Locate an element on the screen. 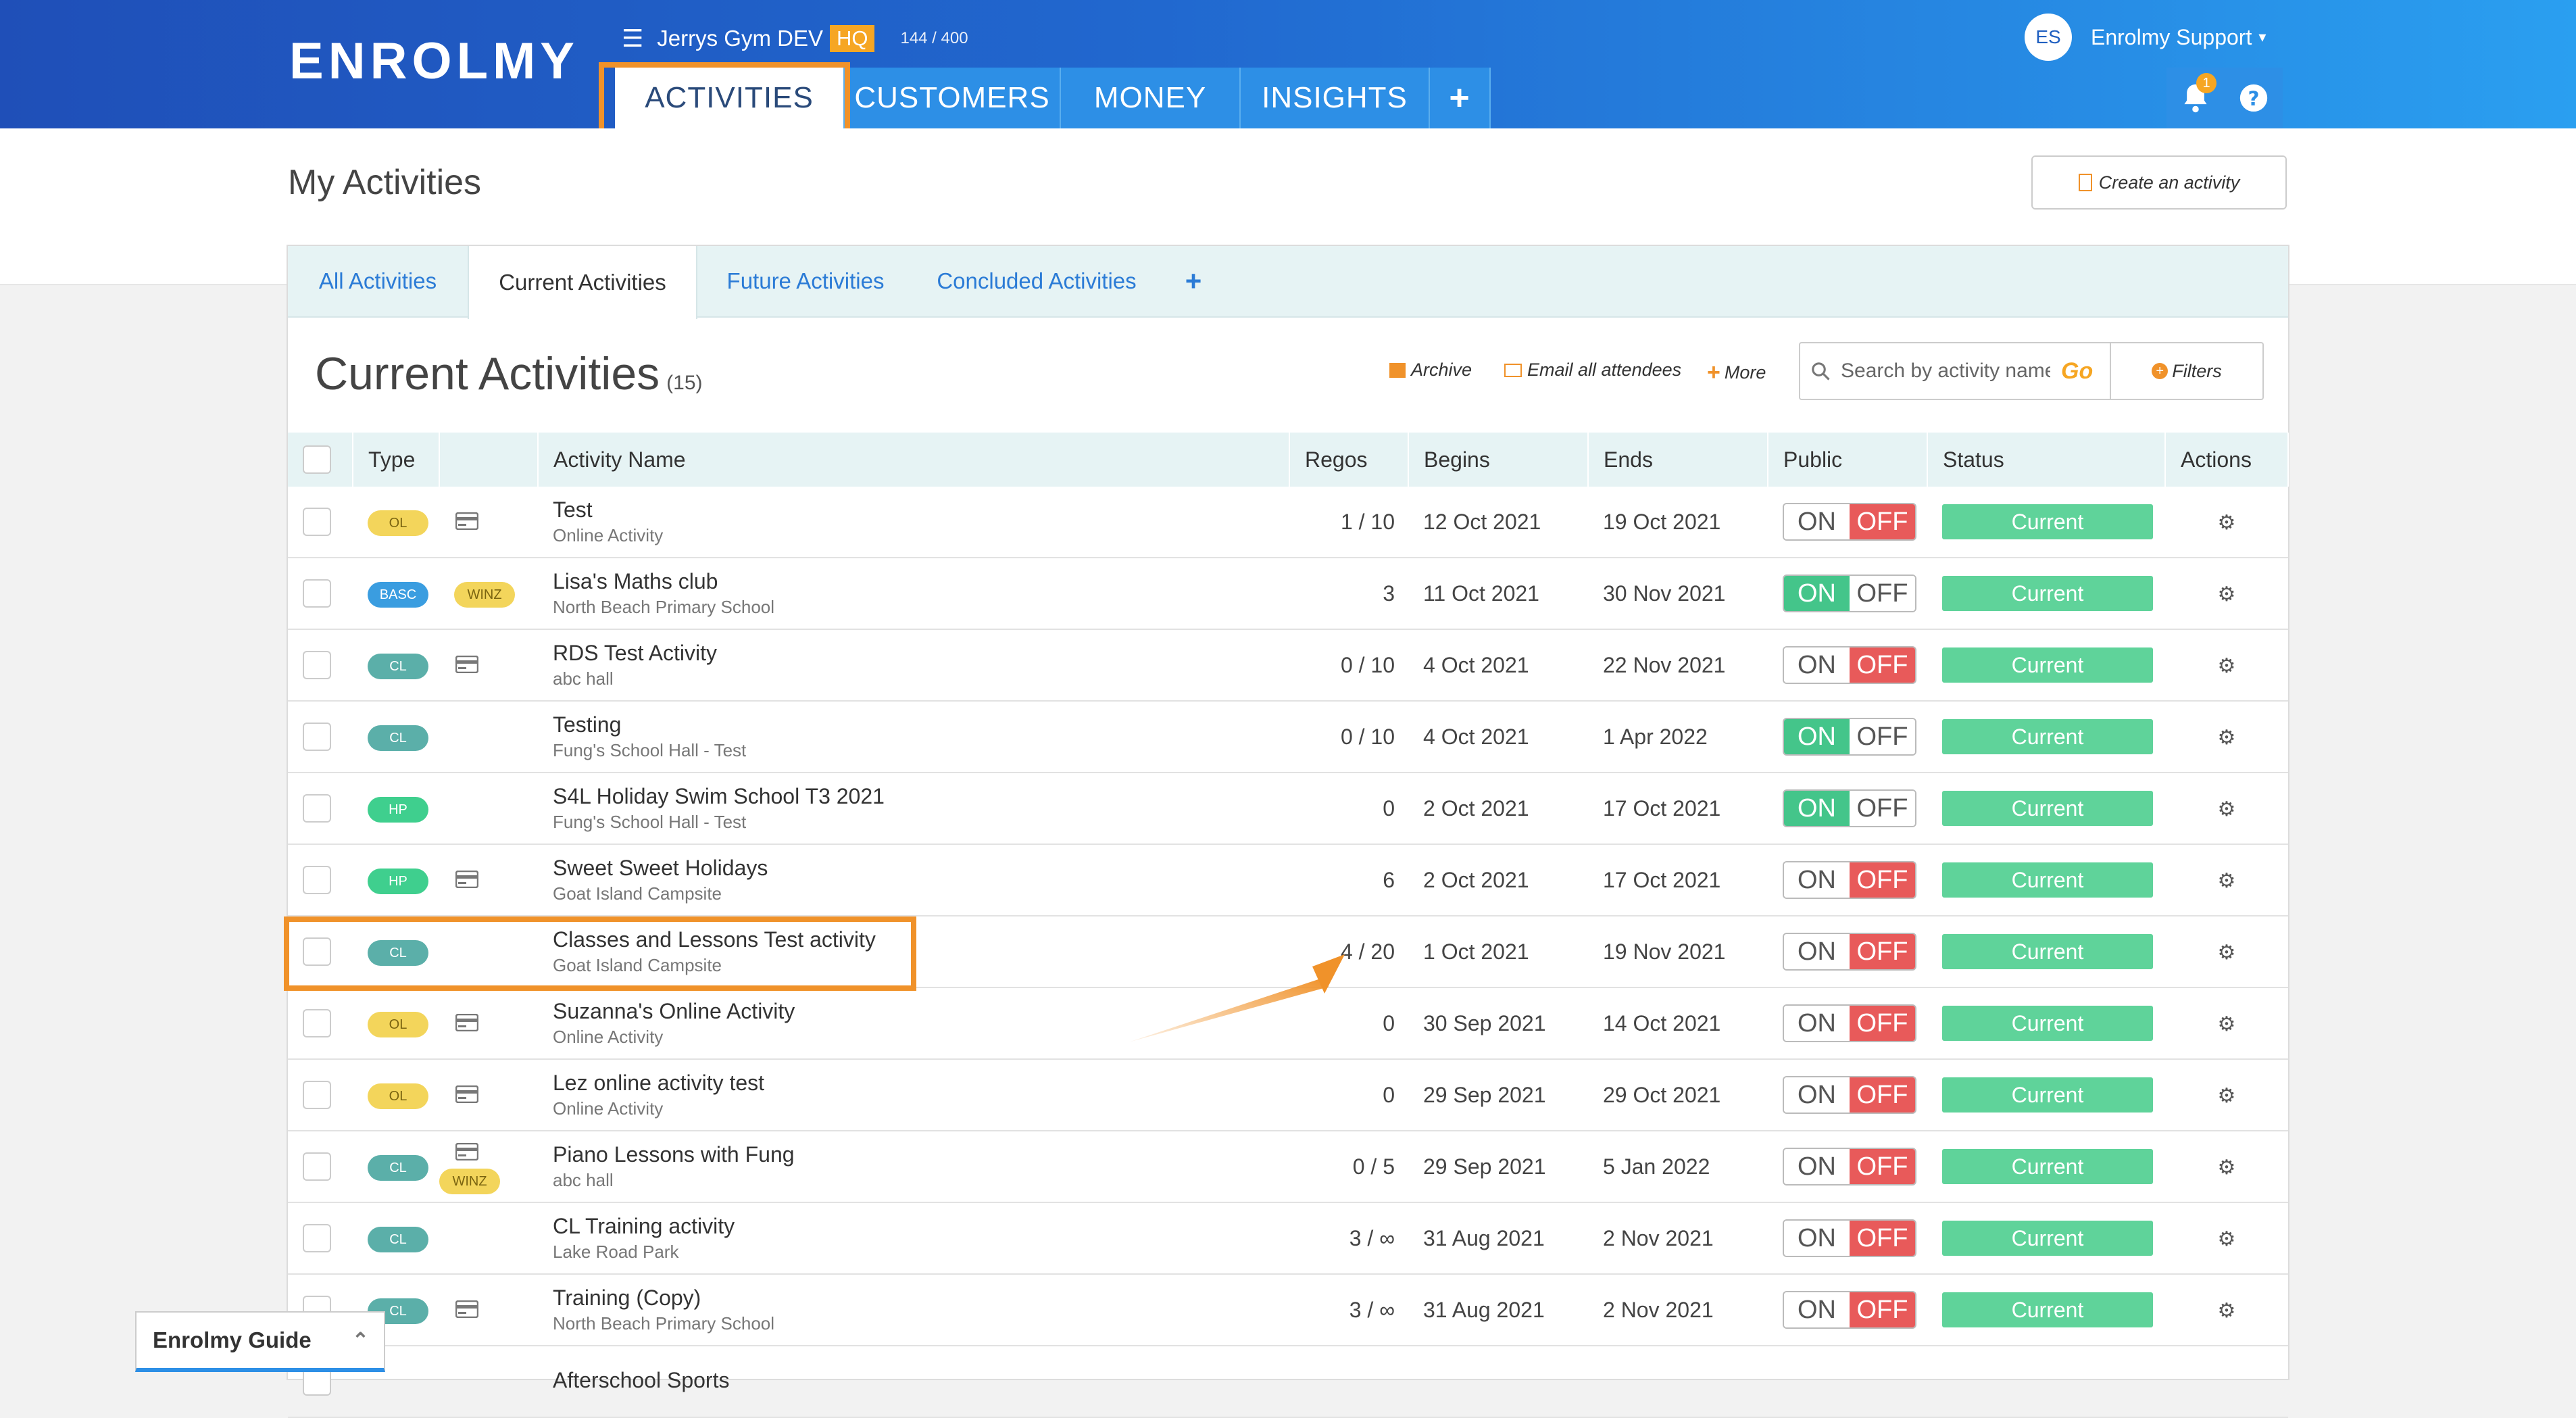 The height and width of the screenshot is (1418, 2576). activity-name: Afterschool Sports is located at coordinates (921, 1380).